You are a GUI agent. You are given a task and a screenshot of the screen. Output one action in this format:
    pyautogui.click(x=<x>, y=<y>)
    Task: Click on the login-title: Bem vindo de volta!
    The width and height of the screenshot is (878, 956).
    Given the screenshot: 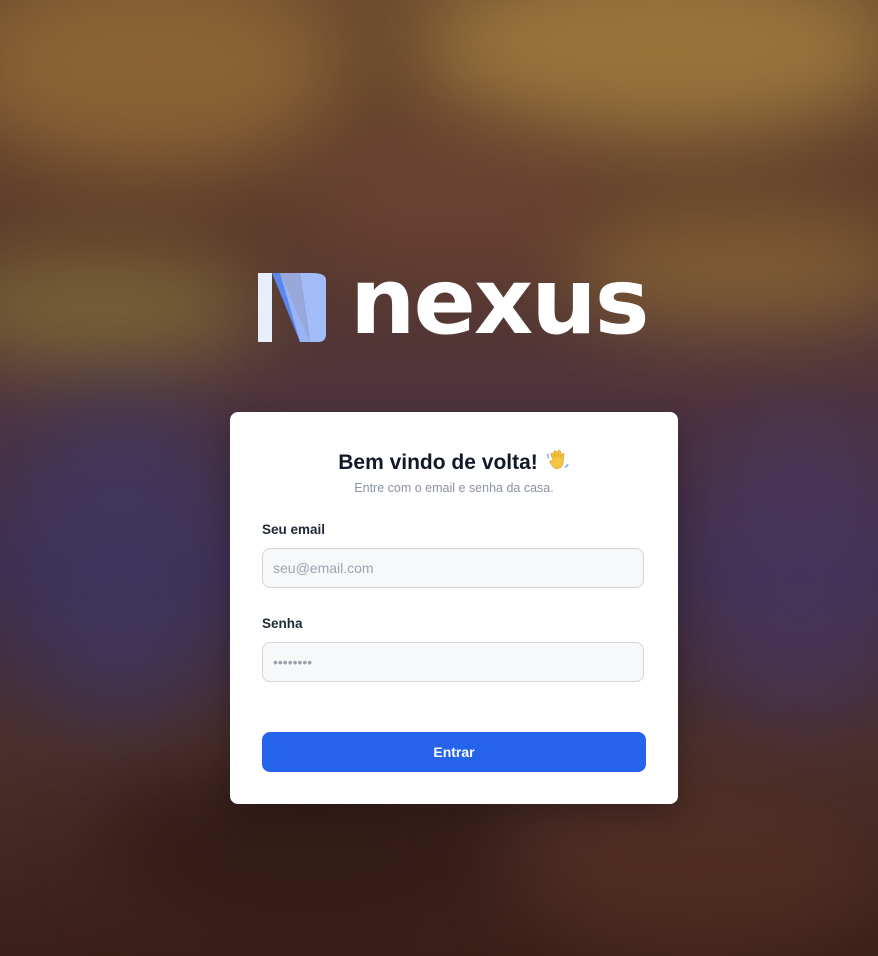 What is the action you would take?
    pyautogui.click(x=438, y=462)
    